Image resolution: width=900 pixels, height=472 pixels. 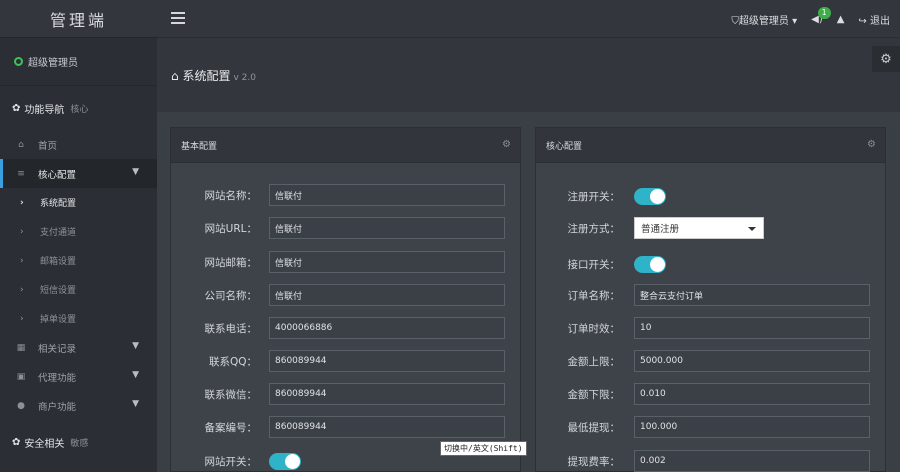 I want to click on icp-input: 860089944, so click(x=387, y=427).